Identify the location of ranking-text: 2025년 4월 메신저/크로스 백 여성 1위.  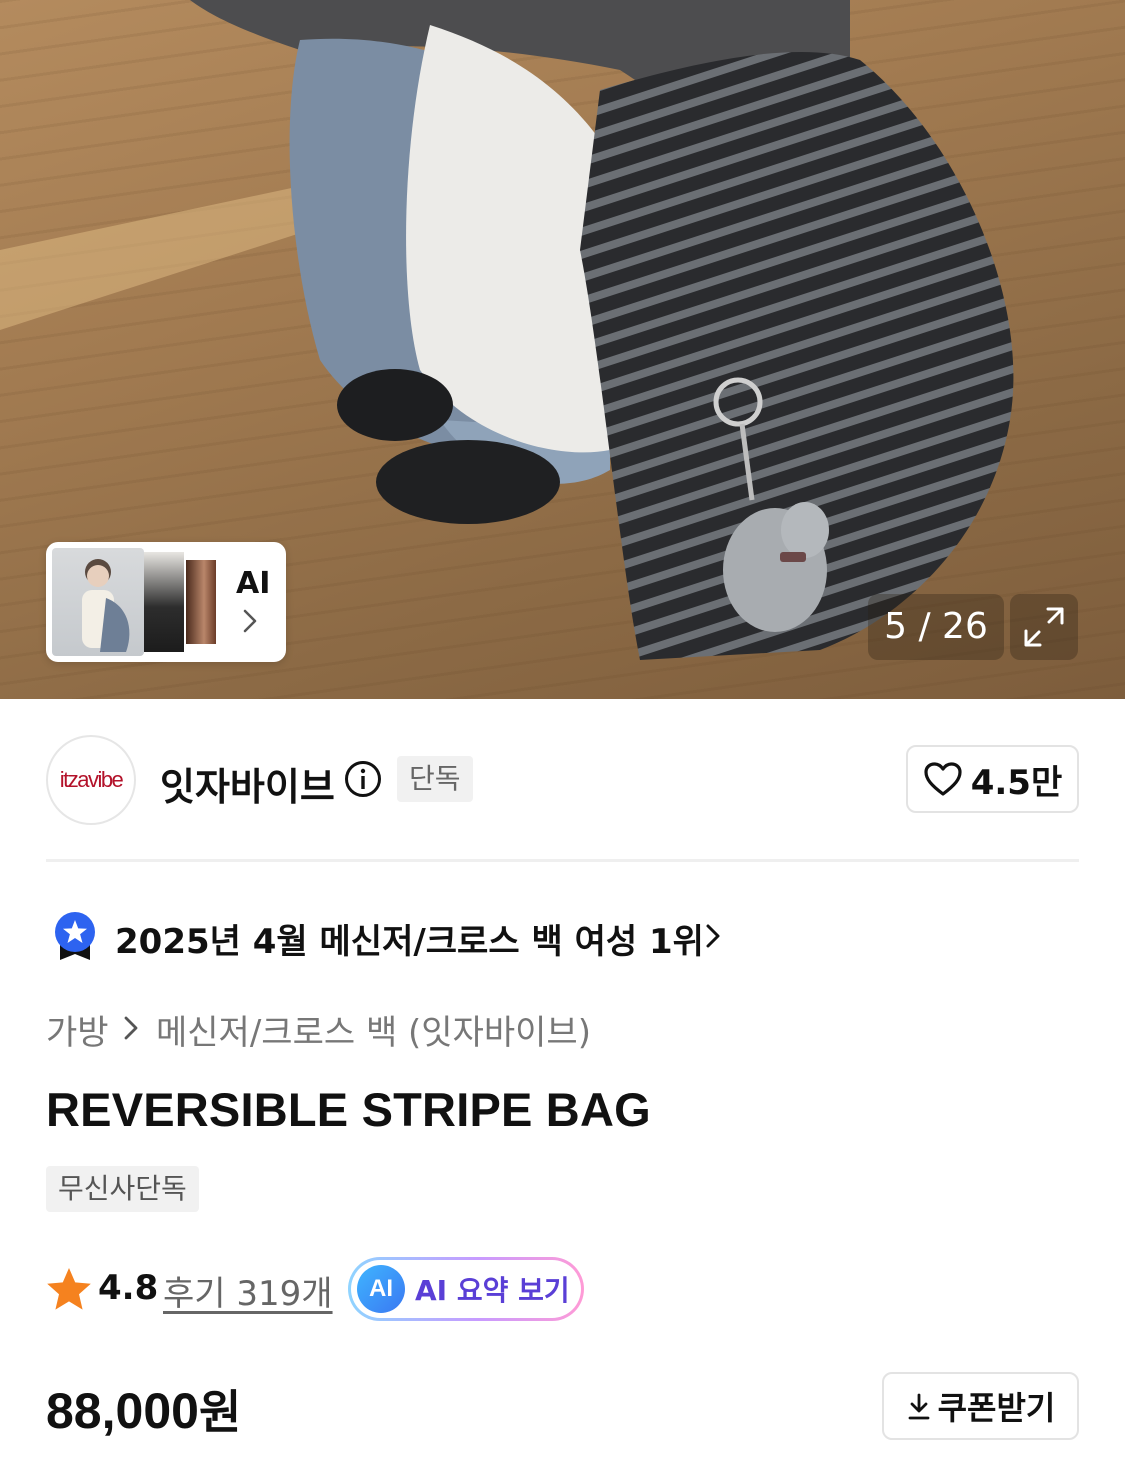
(409, 938).